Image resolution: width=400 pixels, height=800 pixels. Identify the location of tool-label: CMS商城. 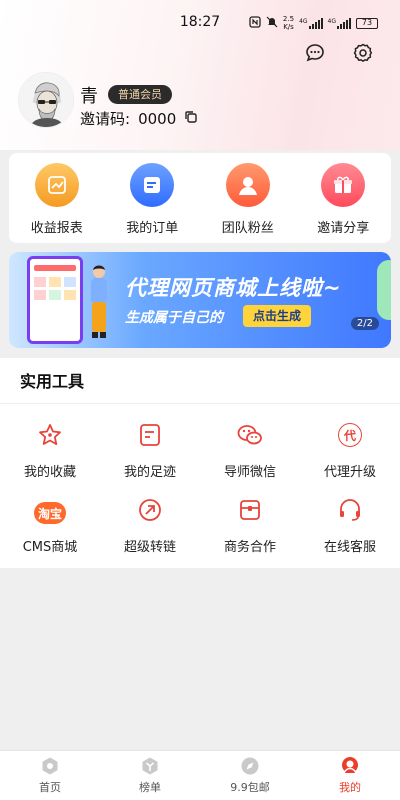
(50, 547).